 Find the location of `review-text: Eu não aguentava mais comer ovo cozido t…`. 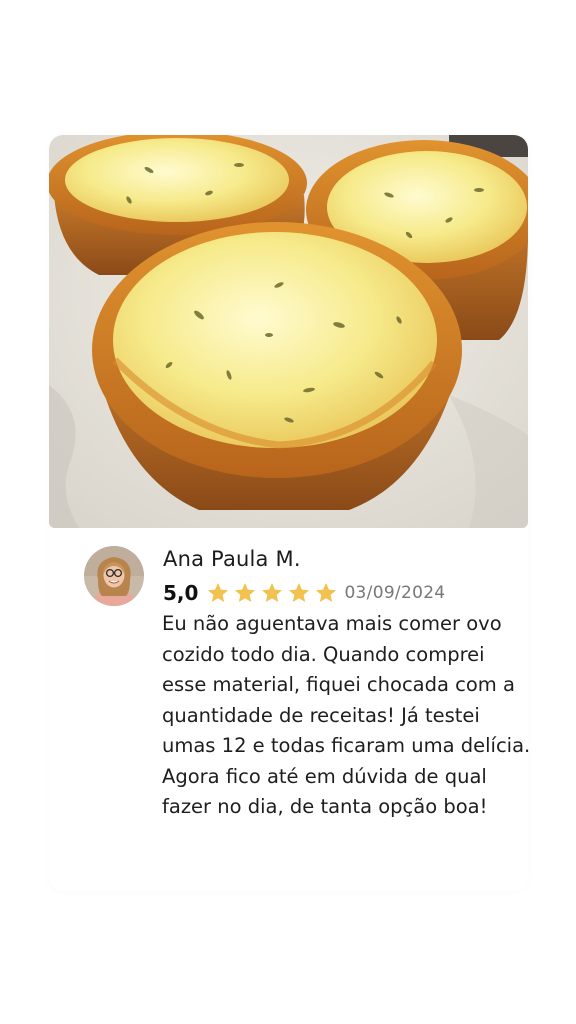

review-text: Eu não aguentava mais comer ovo cozido t… is located at coordinates (346, 715).